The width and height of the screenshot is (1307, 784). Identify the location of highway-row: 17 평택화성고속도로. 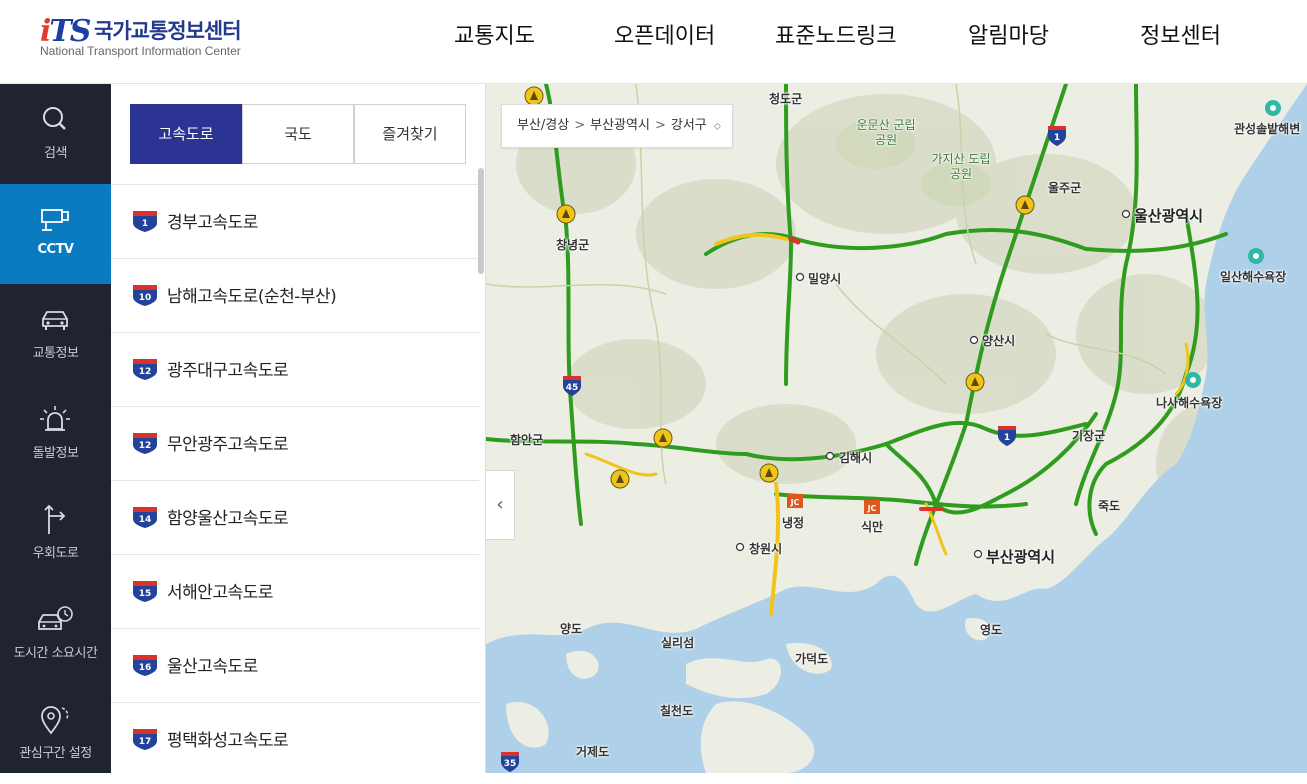
(295, 738).